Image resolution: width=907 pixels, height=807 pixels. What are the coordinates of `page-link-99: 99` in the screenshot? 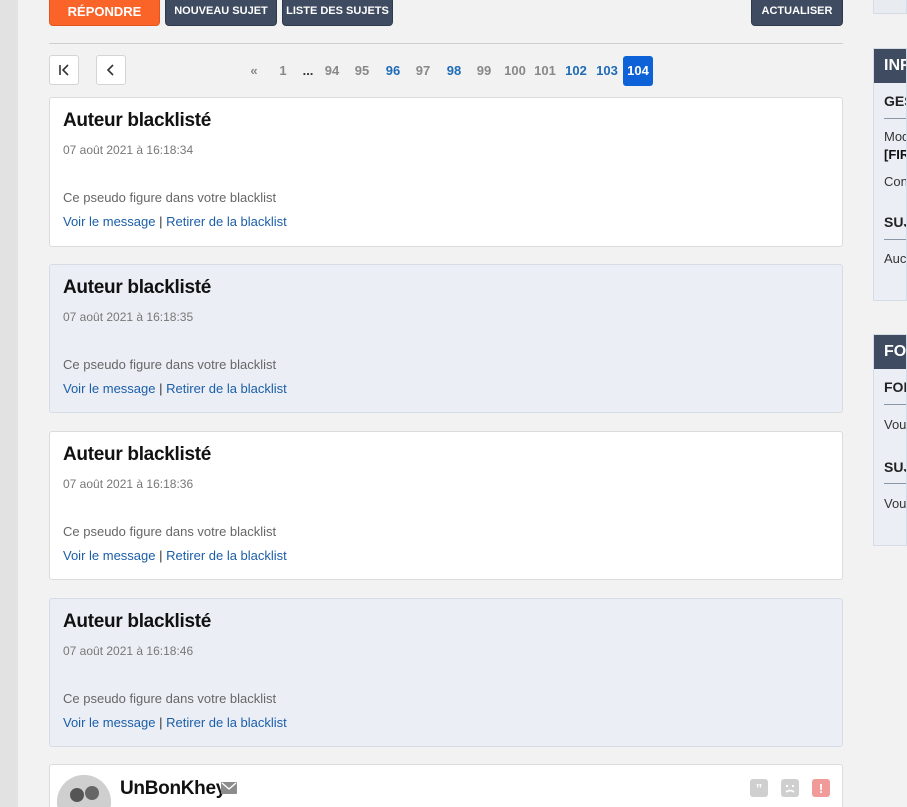 It's located at (484, 71).